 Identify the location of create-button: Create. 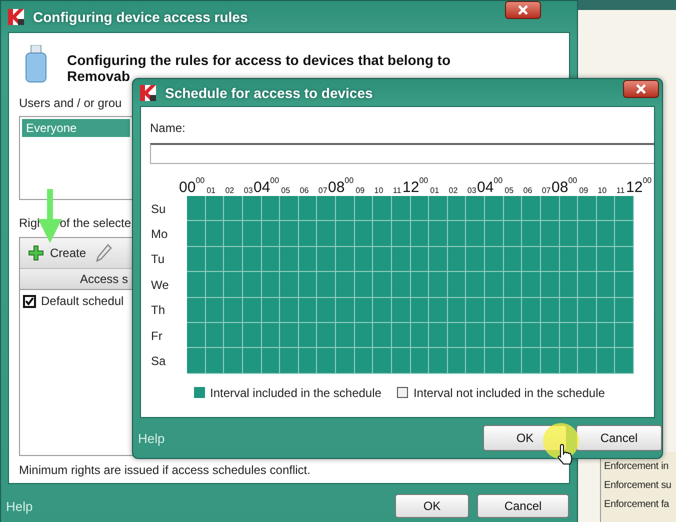
(57, 253).